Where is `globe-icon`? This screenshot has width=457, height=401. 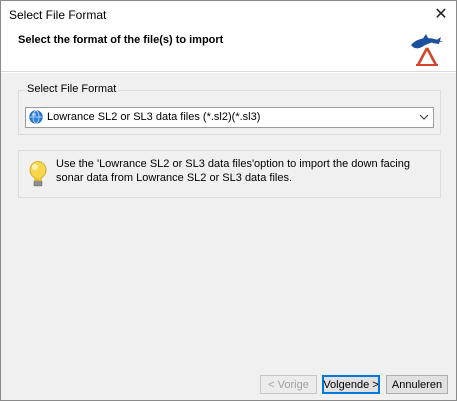
globe-icon is located at coordinates (36, 117).